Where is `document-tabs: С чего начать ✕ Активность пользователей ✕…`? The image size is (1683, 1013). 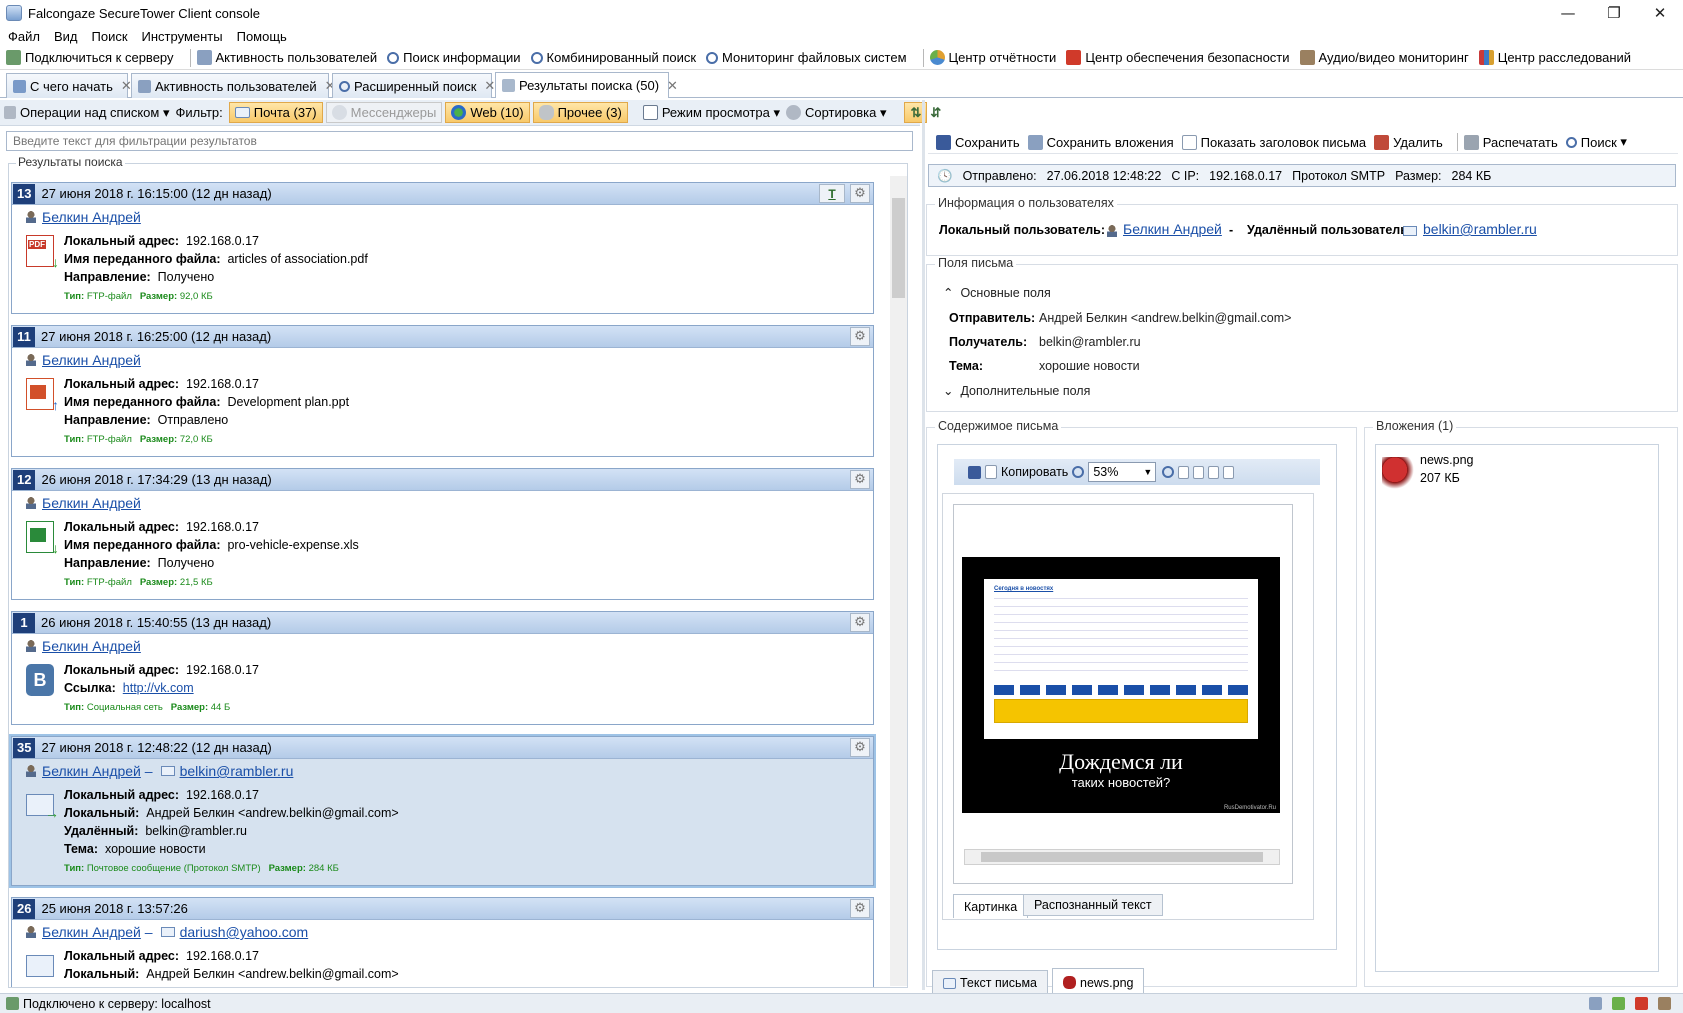
document-tabs: С чего начать ✕ Активность пользователей ✕… is located at coordinates (841, 85).